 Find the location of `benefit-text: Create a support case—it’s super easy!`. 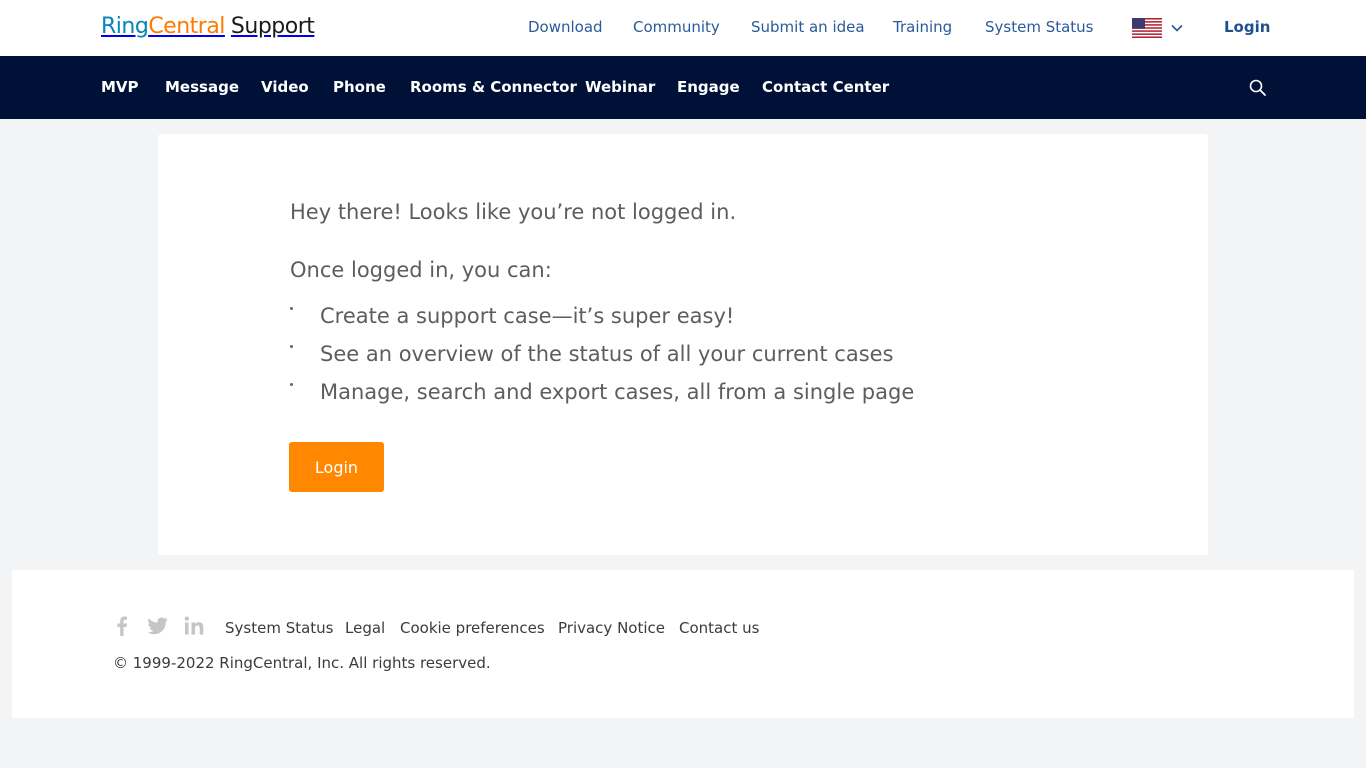

benefit-text: Create a support case—it’s super easy! is located at coordinates (527, 316).